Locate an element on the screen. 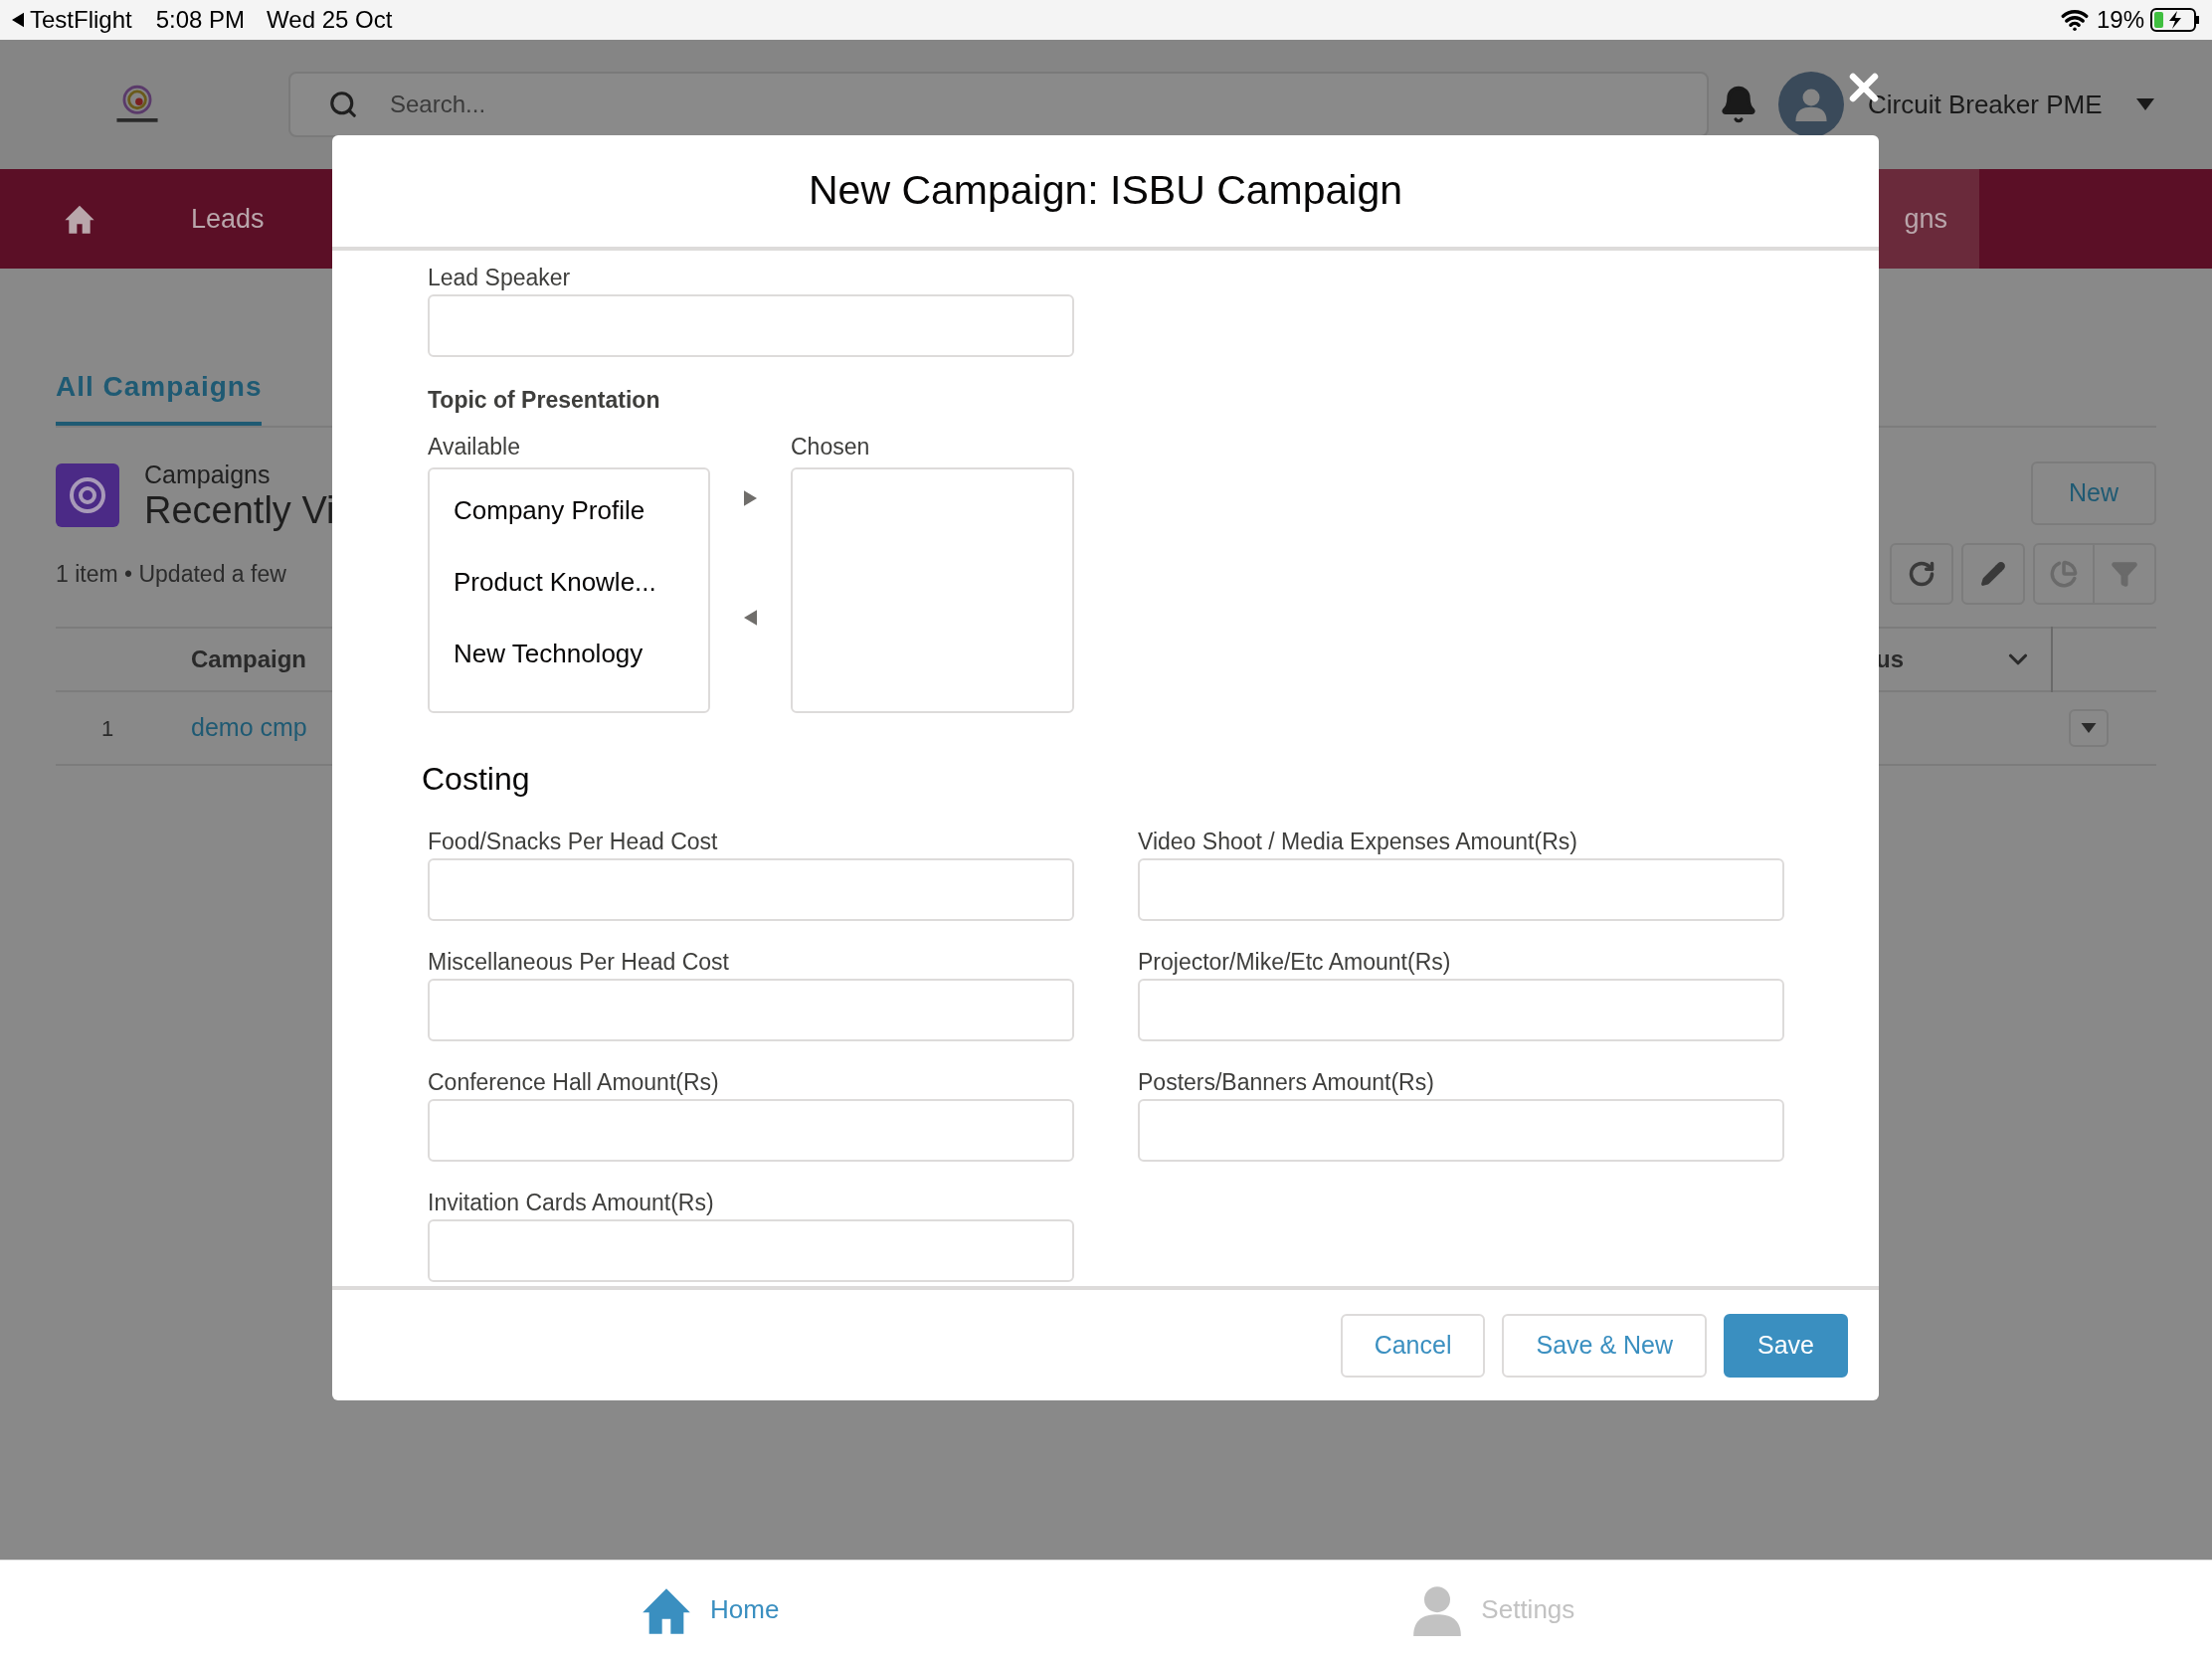  field-label: Posters/Banners Amount(Rs) is located at coordinates (1286, 1082).